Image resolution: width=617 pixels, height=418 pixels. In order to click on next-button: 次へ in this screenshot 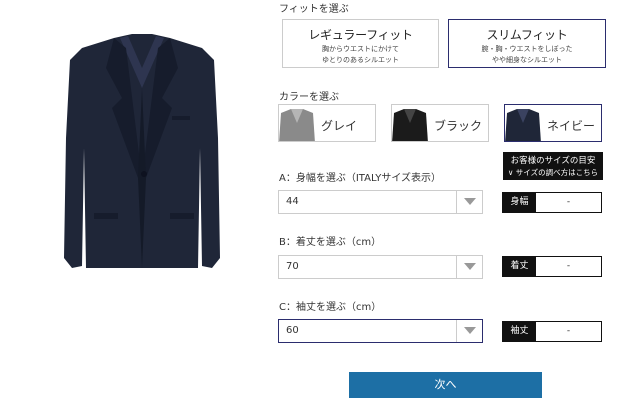, I will do `click(445, 385)`.